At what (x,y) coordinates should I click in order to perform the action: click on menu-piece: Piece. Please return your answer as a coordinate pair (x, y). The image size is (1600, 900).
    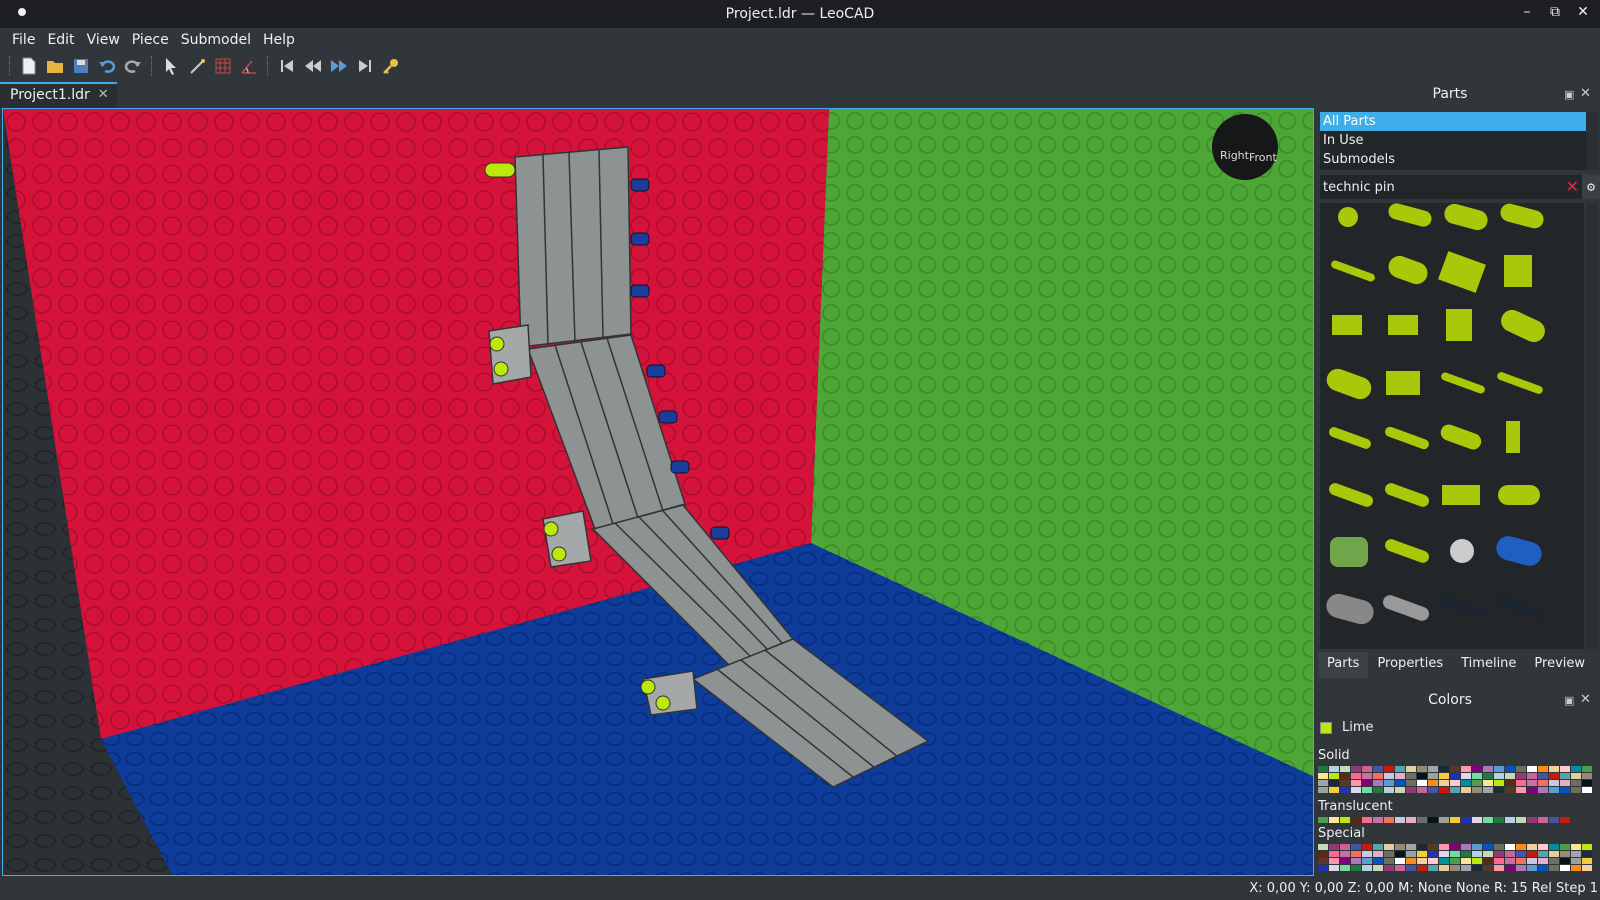
    Looking at the image, I should click on (150, 40).